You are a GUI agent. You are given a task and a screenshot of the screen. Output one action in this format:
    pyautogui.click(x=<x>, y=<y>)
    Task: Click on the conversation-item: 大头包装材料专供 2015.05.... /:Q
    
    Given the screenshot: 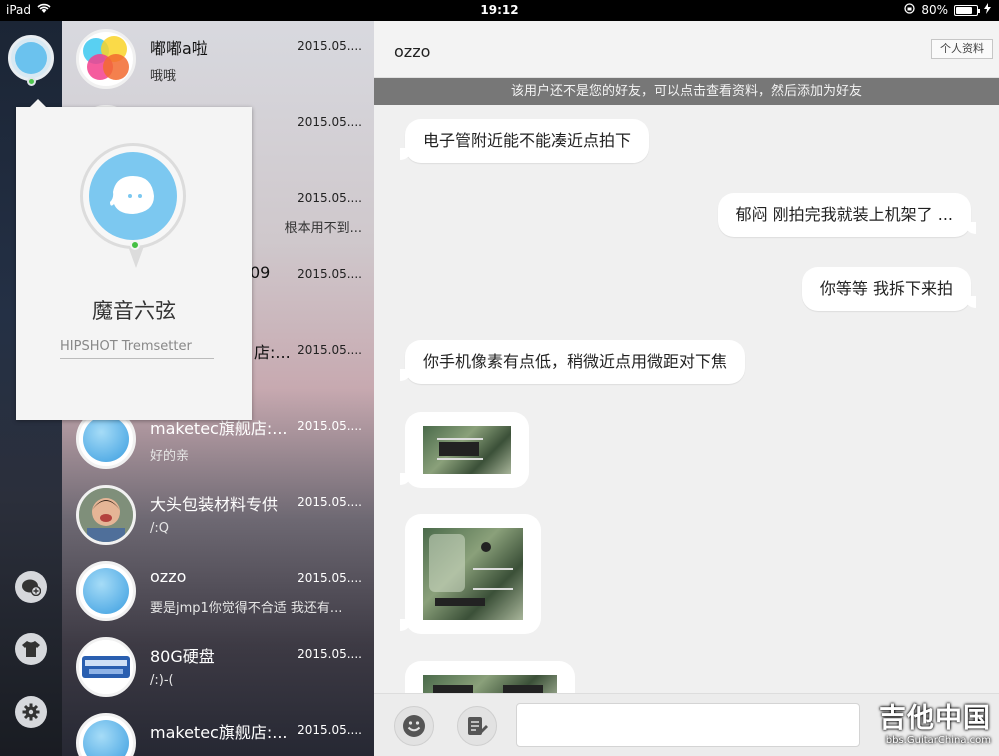 What is the action you would take?
    pyautogui.click(x=218, y=515)
    